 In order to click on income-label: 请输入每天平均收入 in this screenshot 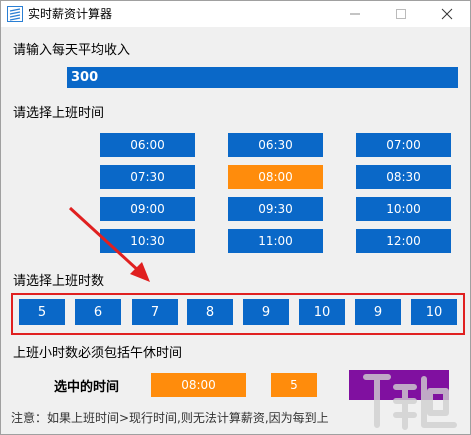, I will do `click(72, 50)`.